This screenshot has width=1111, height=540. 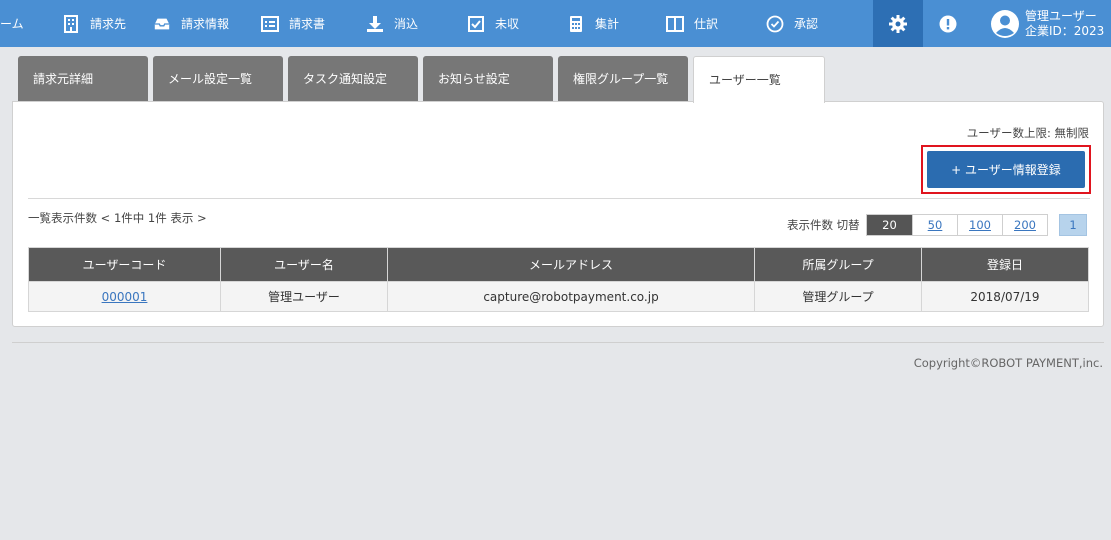 What do you see at coordinates (1065, 30) in the screenshot?
I see `company-id: 企業ID：2023` at bounding box center [1065, 30].